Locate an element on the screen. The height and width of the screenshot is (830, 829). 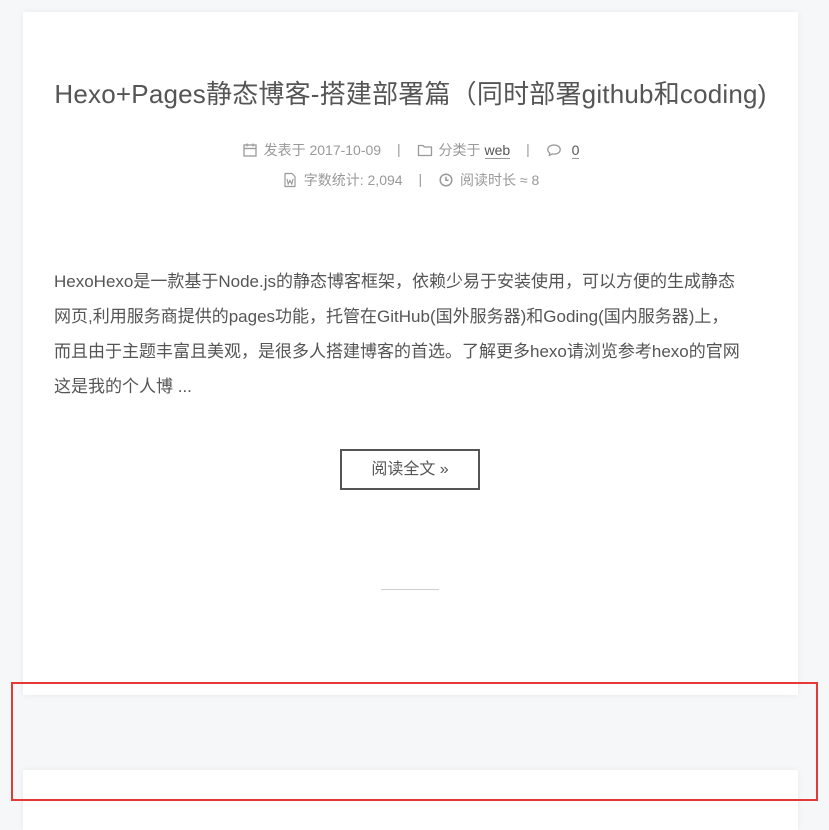
posted-label: 发表于 is located at coordinates (284, 150).